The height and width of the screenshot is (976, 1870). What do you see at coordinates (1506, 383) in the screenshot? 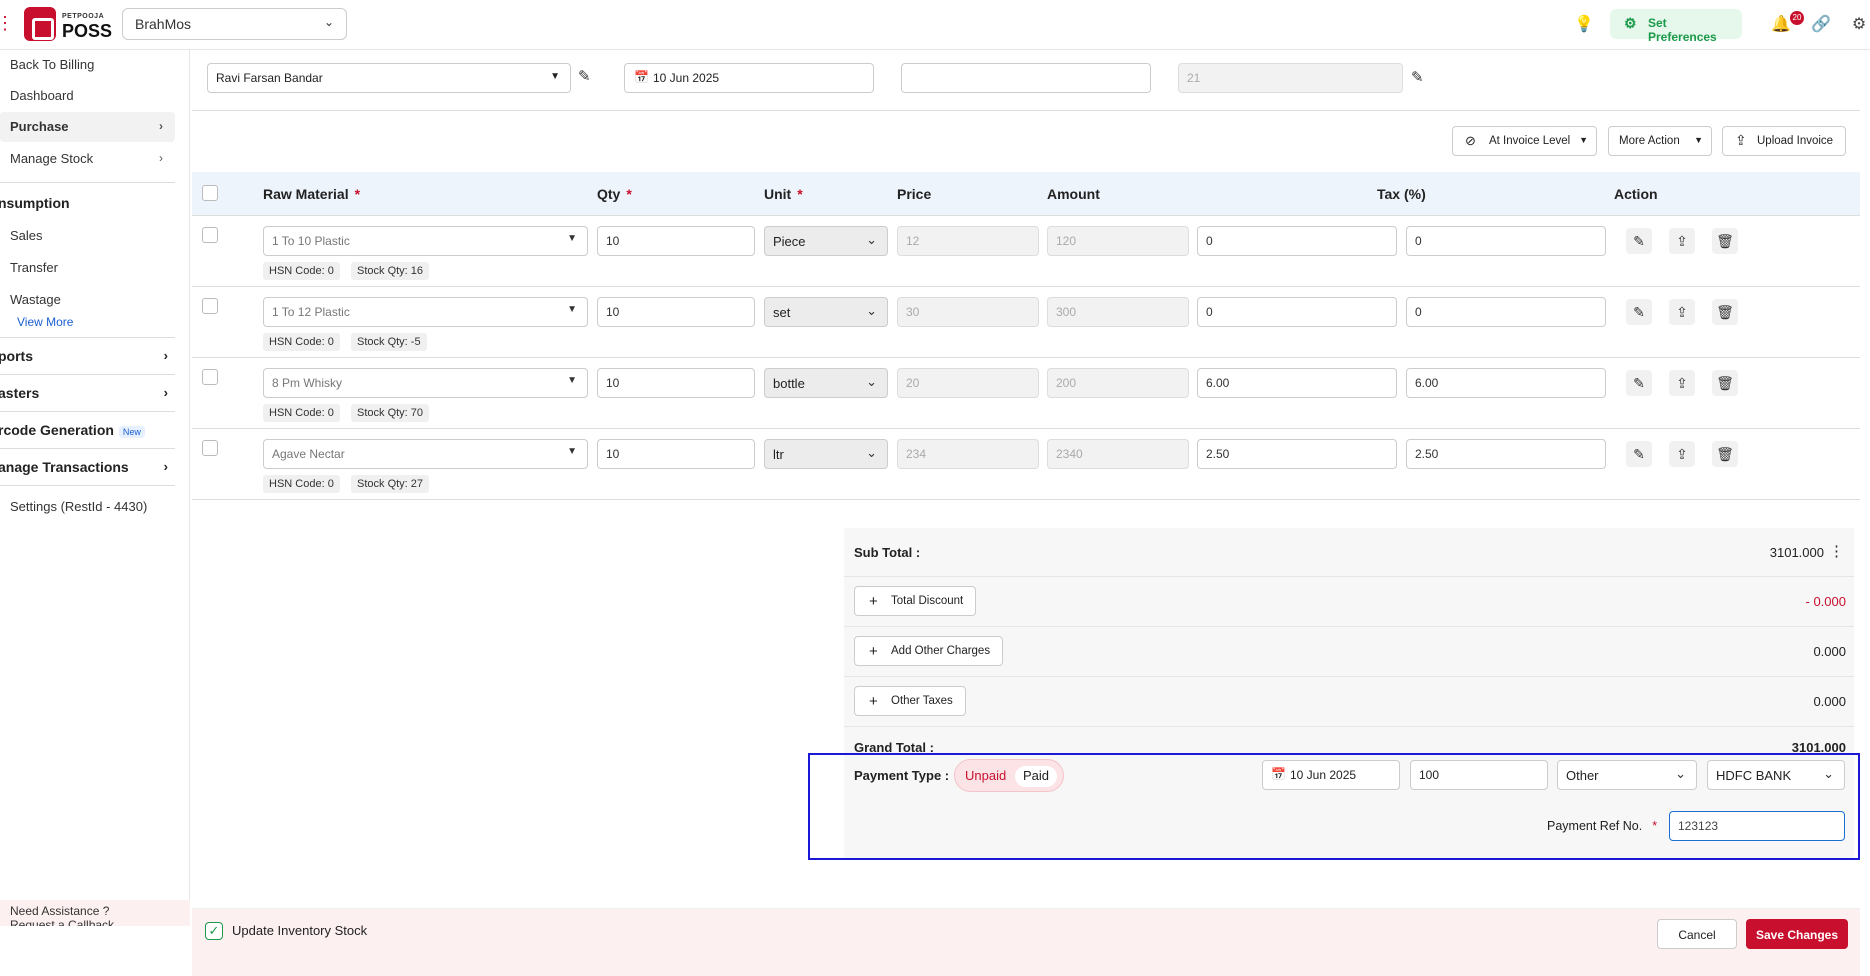
I see `tax-amount-input: 6.00` at bounding box center [1506, 383].